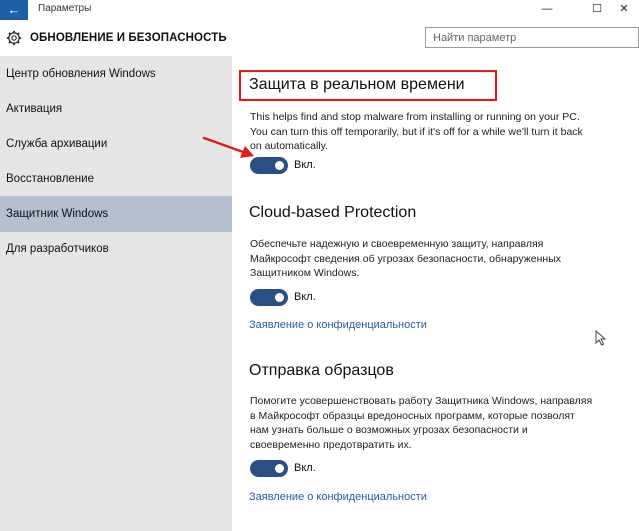  I want to click on red-arrow-icon, so click(228, 147).